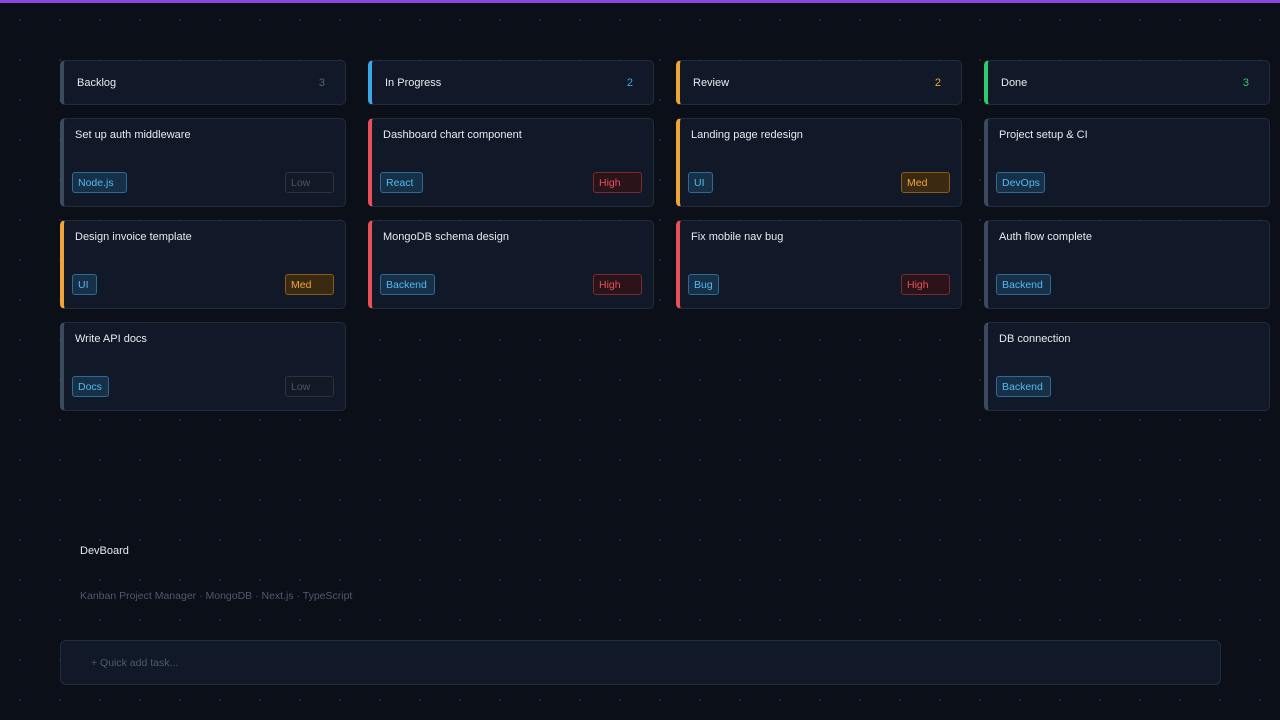 Image resolution: width=1280 pixels, height=720 pixels. I want to click on column-title: Done, so click(1014, 82).